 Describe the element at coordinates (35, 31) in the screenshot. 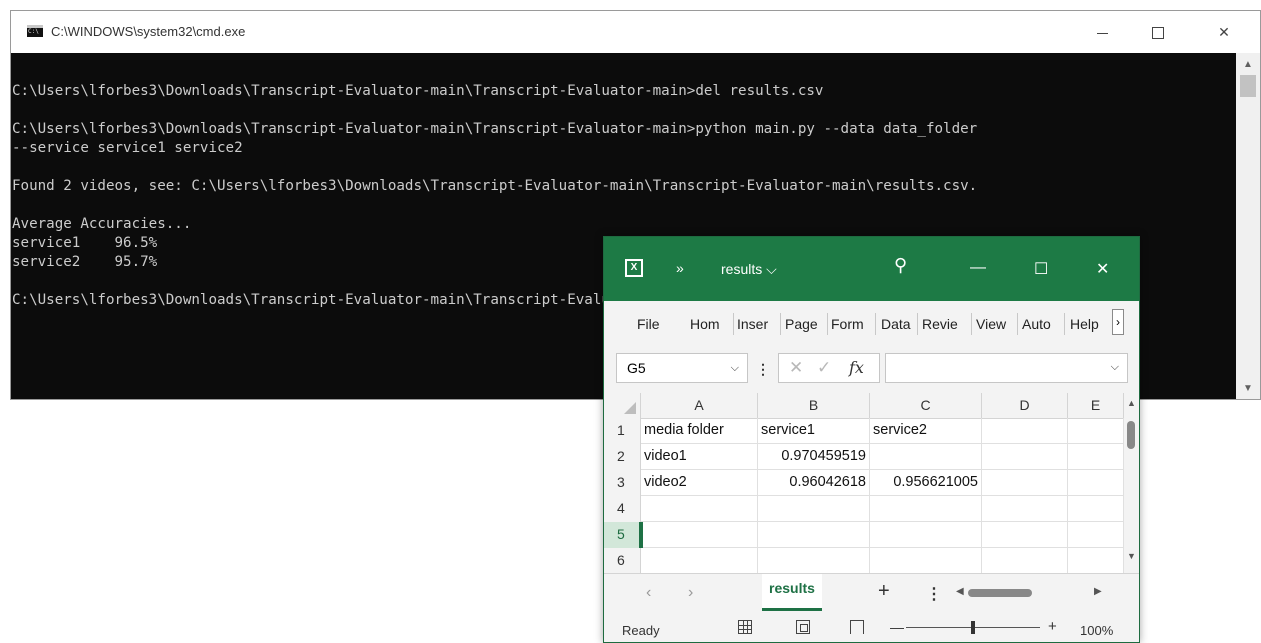

I see `cmd-app-icon: C:\` at that location.